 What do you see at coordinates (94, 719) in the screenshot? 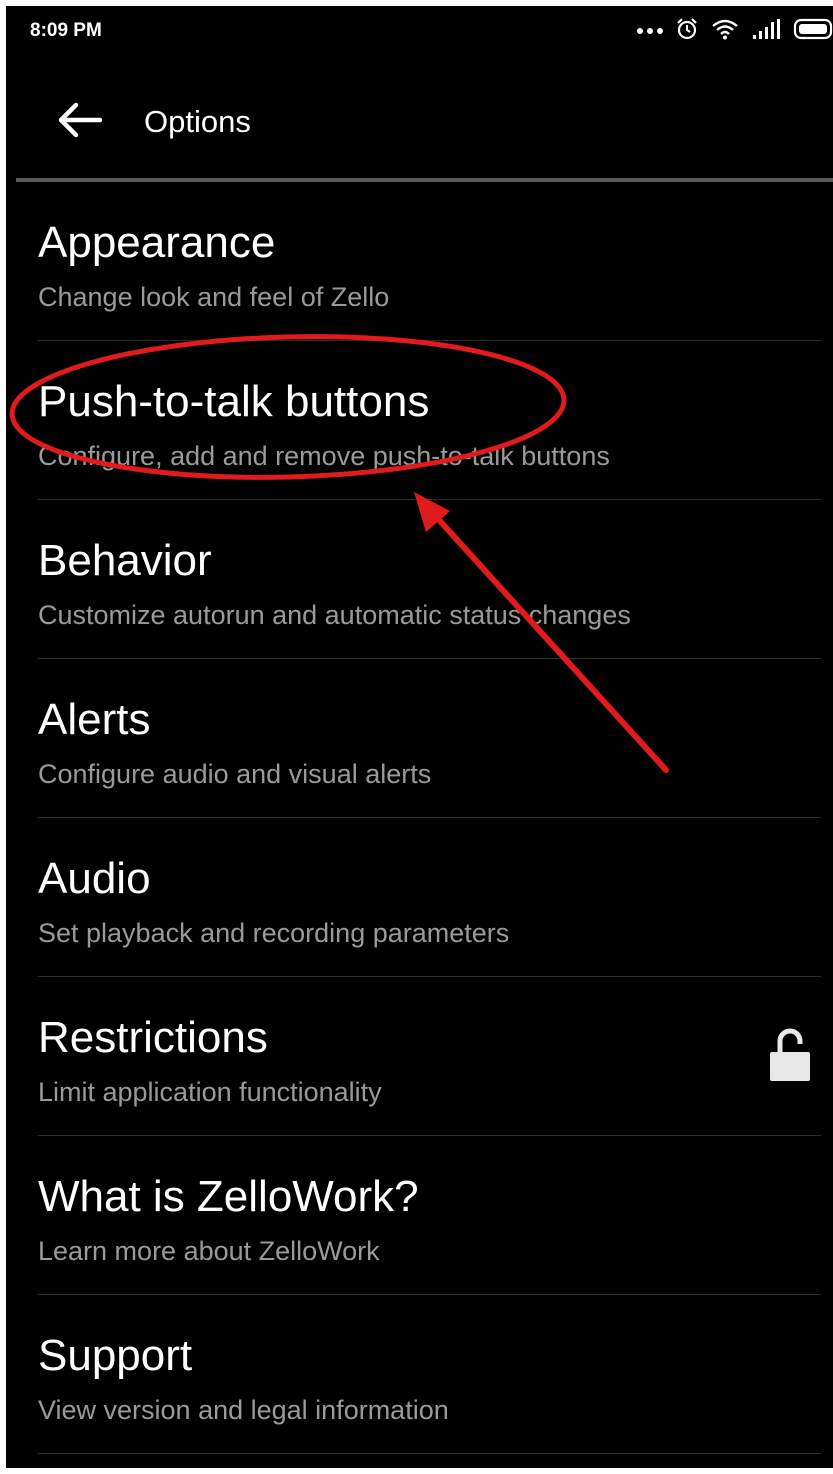
I see `menu-item-title: Alerts` at bounding box center [94, 719].